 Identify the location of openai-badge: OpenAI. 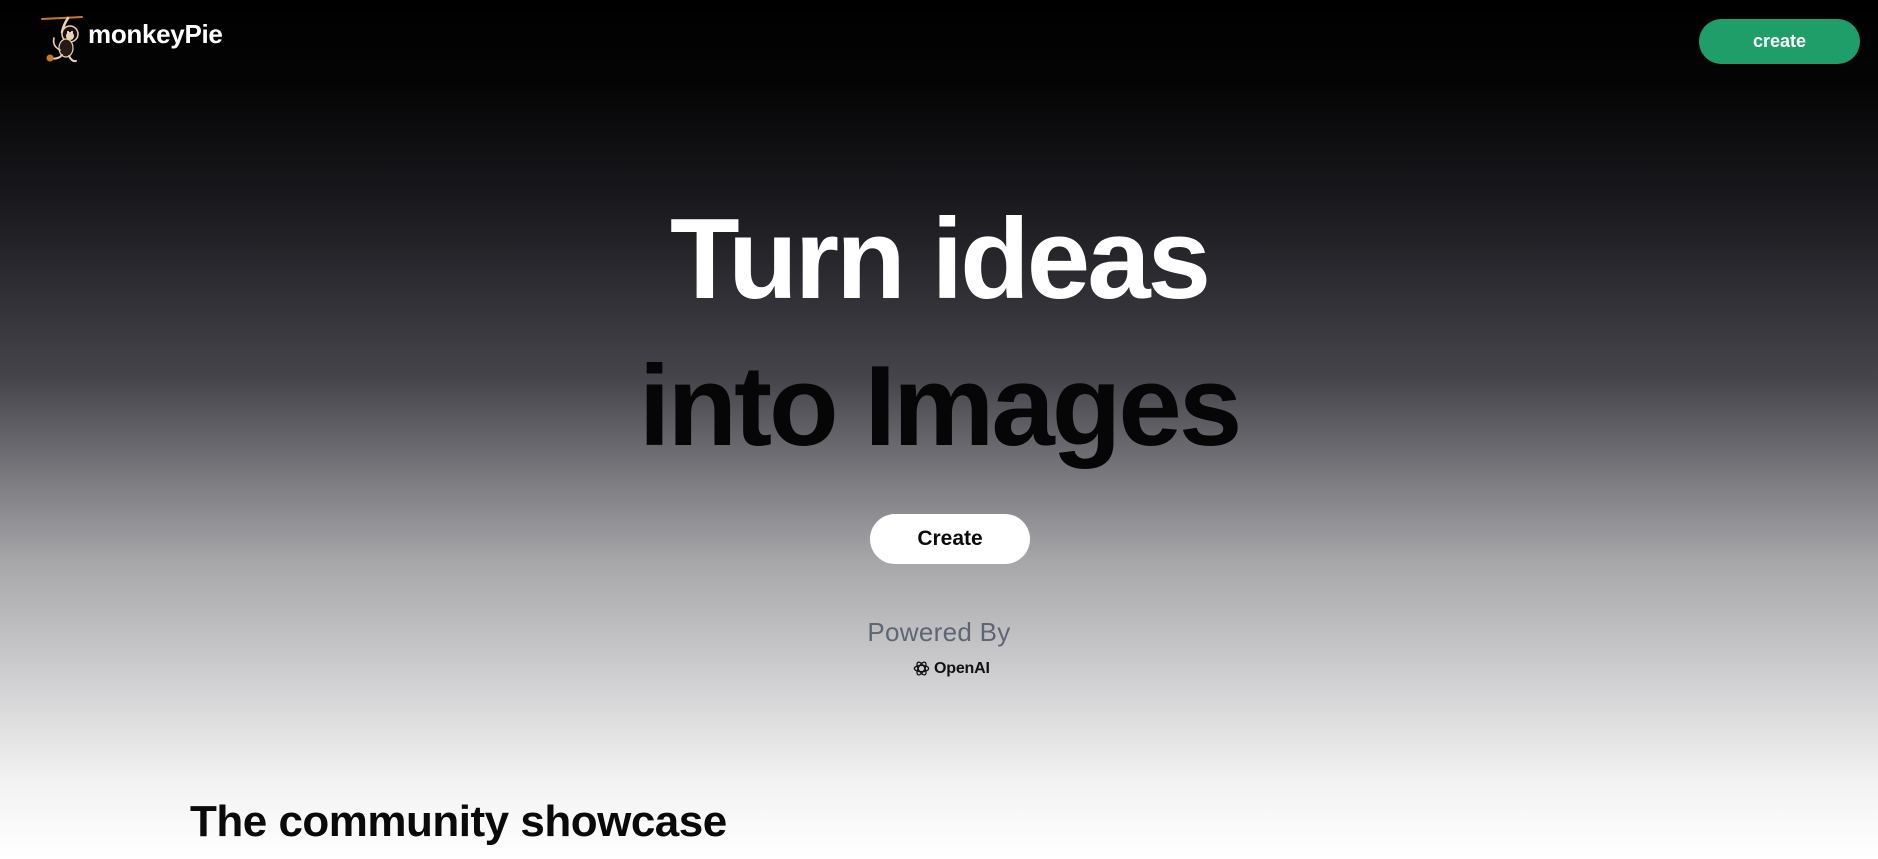
(951, 668).